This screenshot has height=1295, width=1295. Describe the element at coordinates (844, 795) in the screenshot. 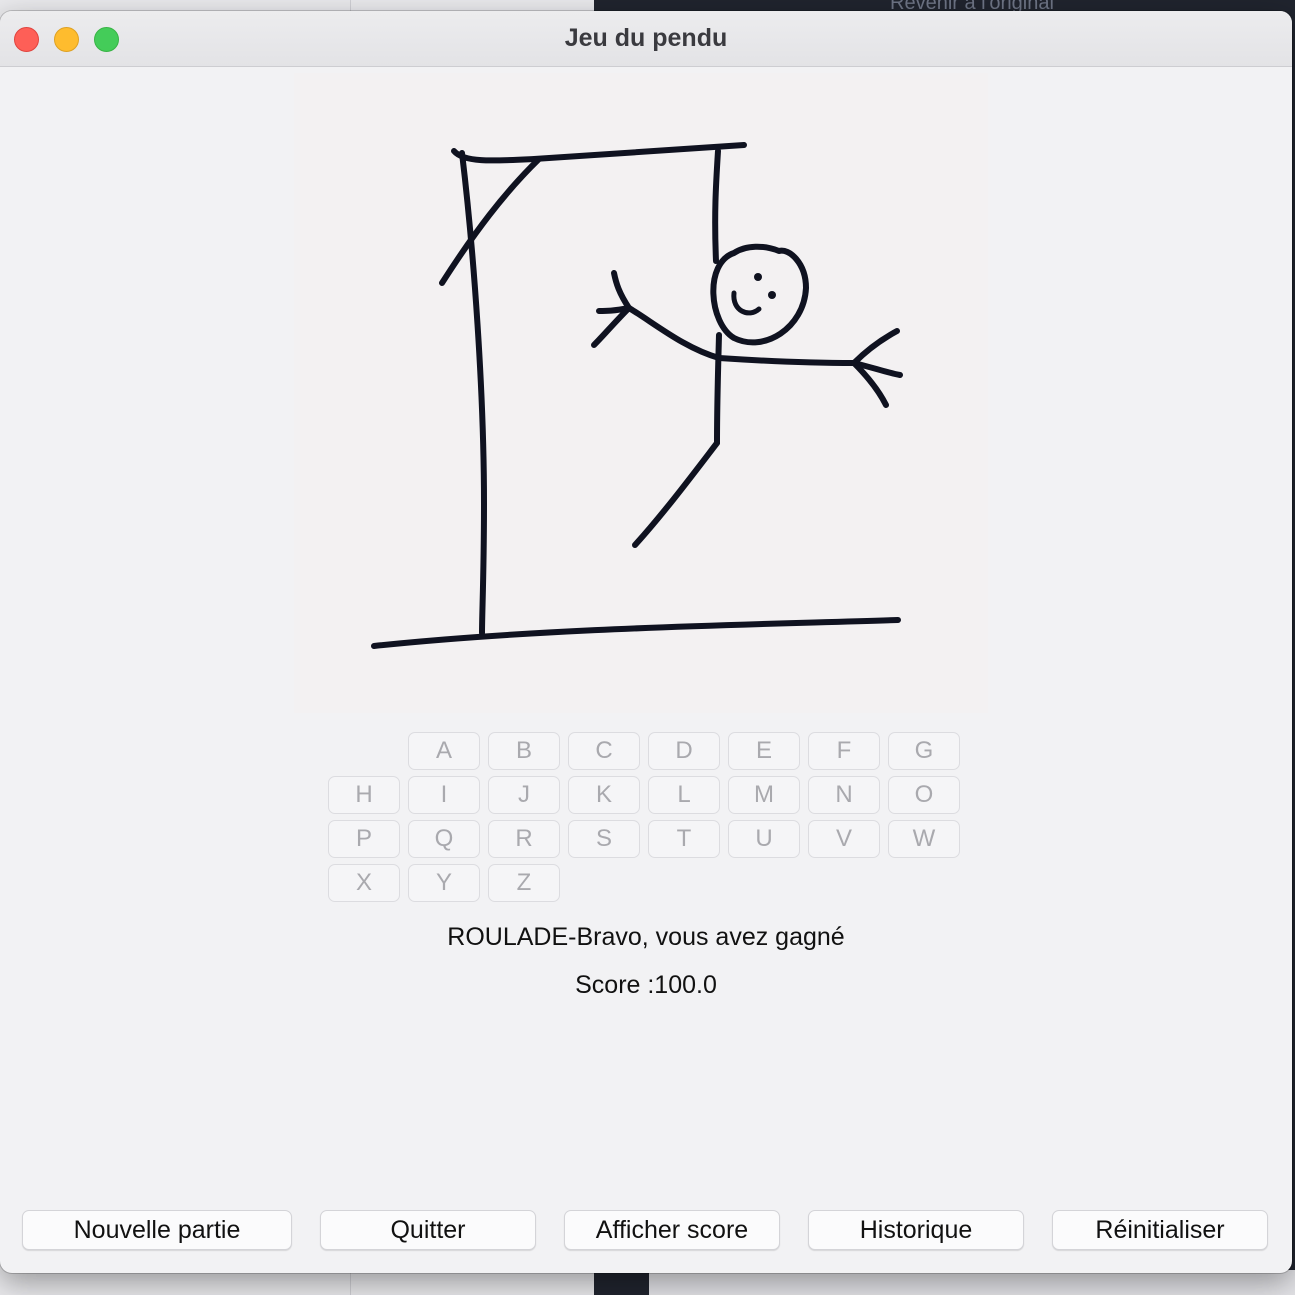

I see `letter-key-n: N` at that location.